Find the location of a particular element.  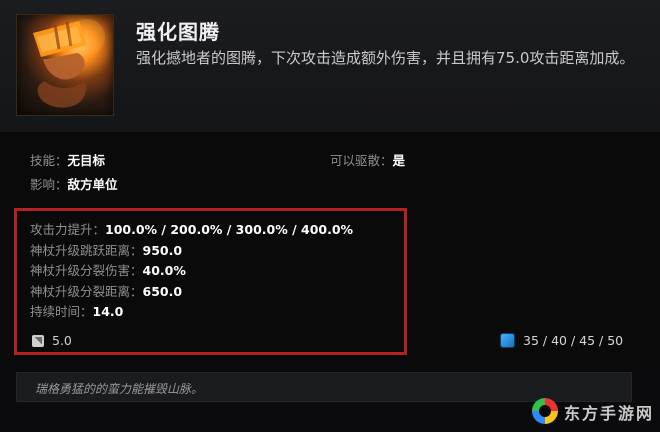

attribute-row: 攻击力提升：100.0% / 200.0% / 300.0% / 400.0% is located at coordinates (191, 230).